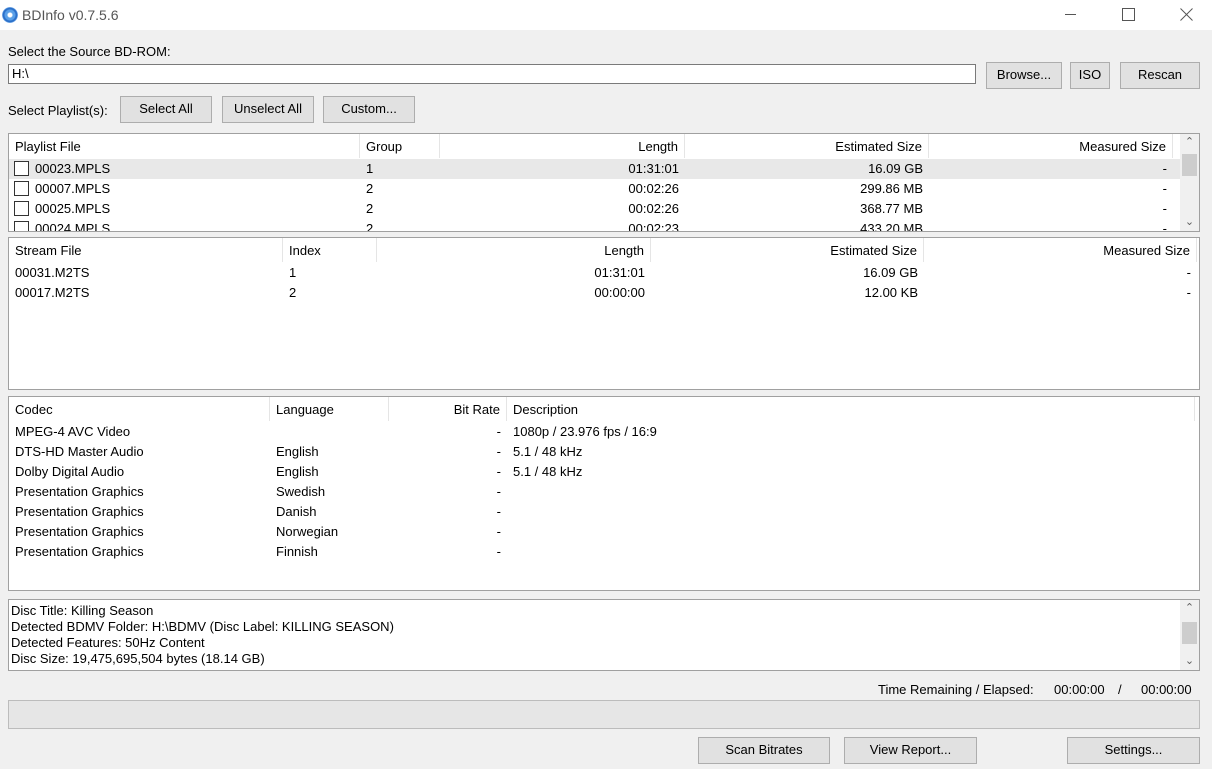  What do you see at coordinates (108, 642) in the screenshot?
I see `detected-features-line: Detected Features: 50Hz Content` at bounding box center [108, 642].